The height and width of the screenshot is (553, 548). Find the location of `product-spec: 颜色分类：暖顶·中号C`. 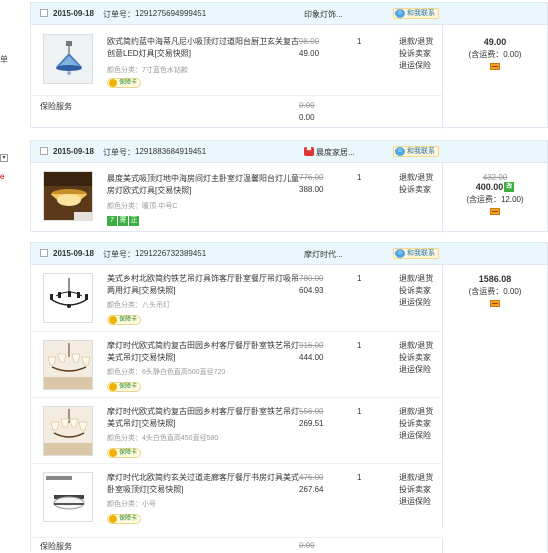

product-spec: 颜色分类：暖顶·中号C is located at coordinates (142, 206).